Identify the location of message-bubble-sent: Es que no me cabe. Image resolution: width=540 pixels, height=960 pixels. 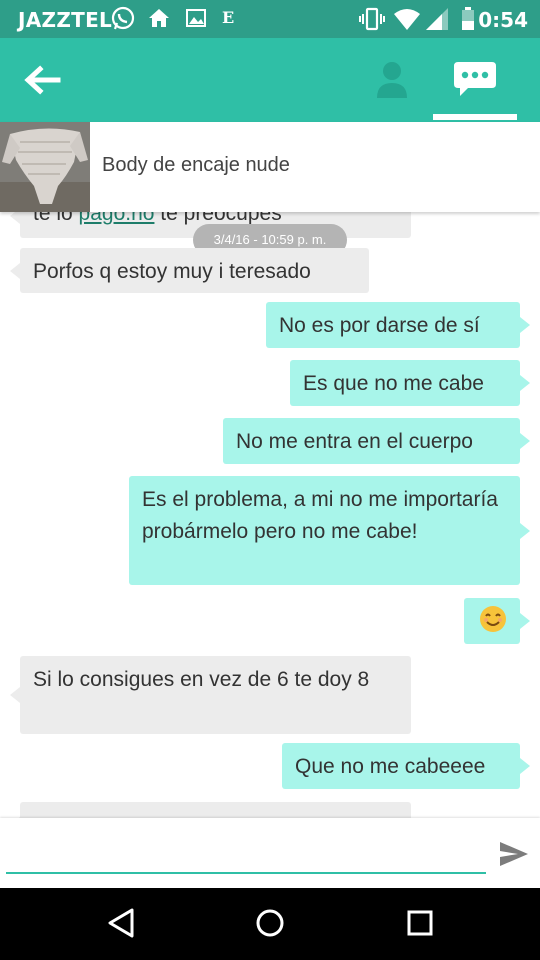
(410, 383).